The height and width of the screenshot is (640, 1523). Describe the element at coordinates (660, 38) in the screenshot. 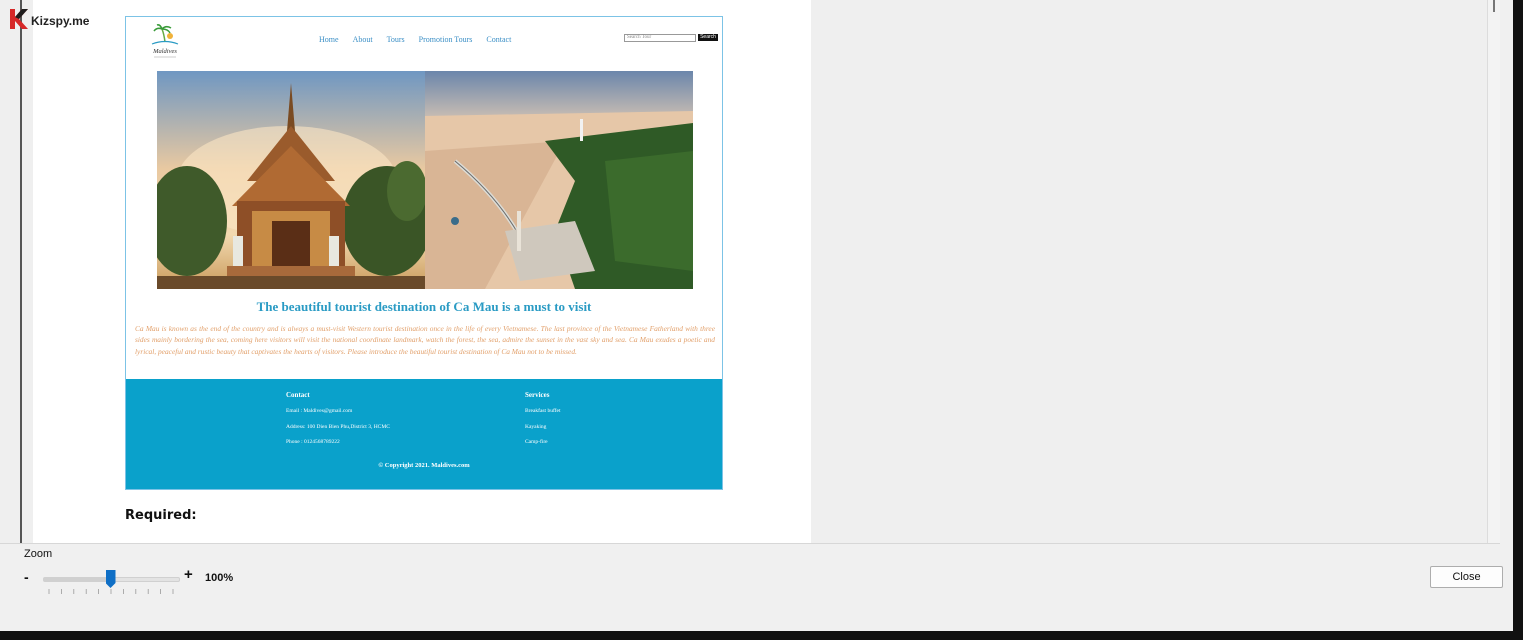

I see `search-input: Search Tour` at that location.